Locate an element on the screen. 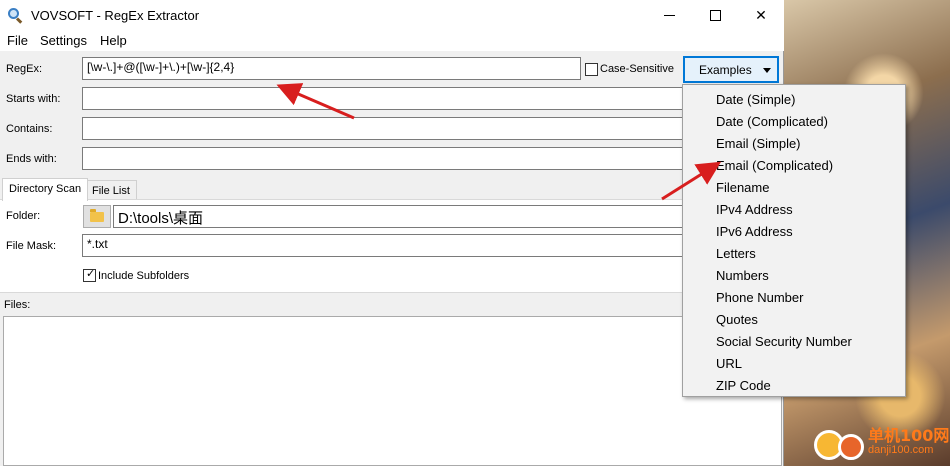 This screenshot has height=466, width=950. menu-item-zip-code: ZIP Code is located at coordinates (743, 385).